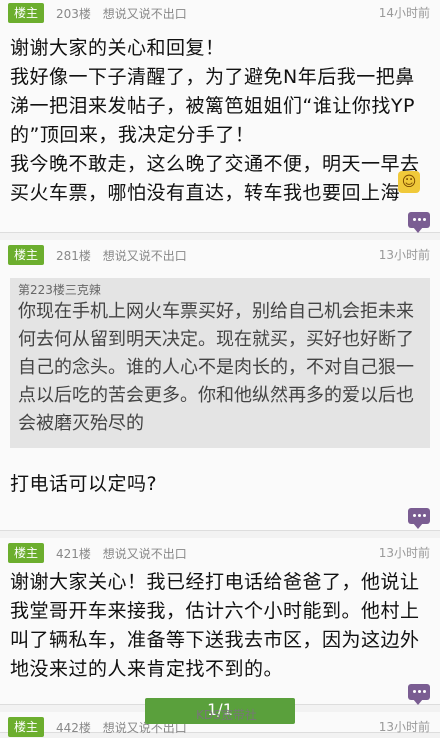  What do you see at coordinates (219, 255) in the screenshot?
I see `post-header: 楼主 281楼 想说又说不出口 13小时前` at bounding box center [219, 255].